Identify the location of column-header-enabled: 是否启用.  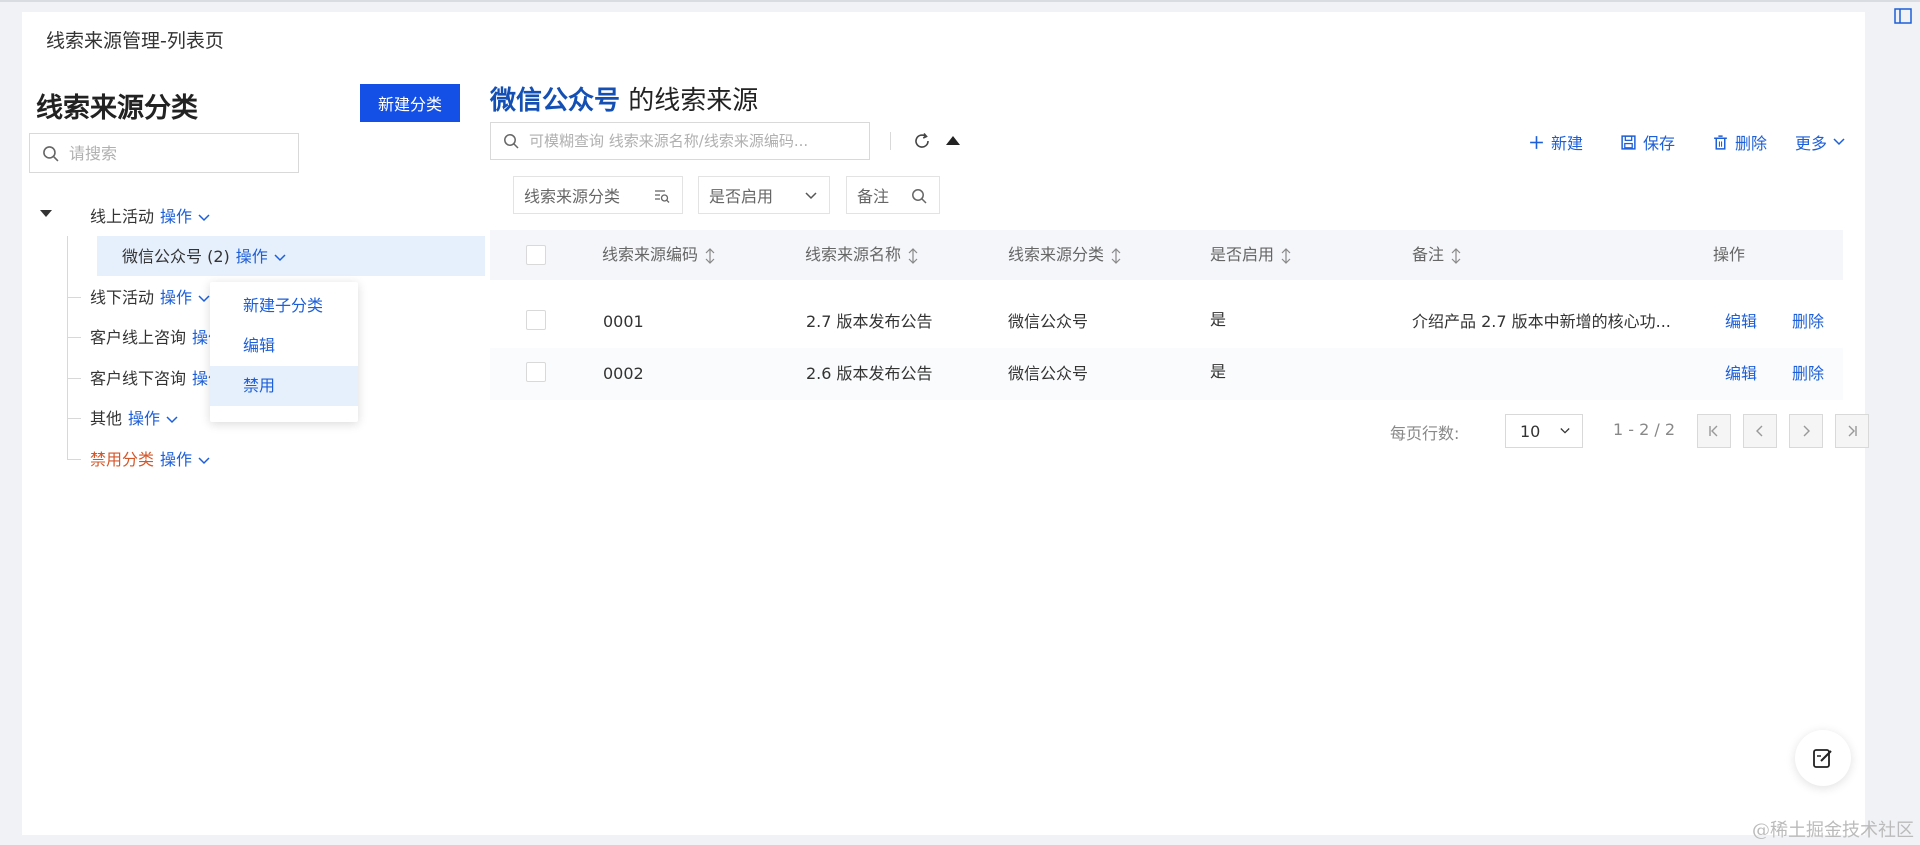
(1251, 255).